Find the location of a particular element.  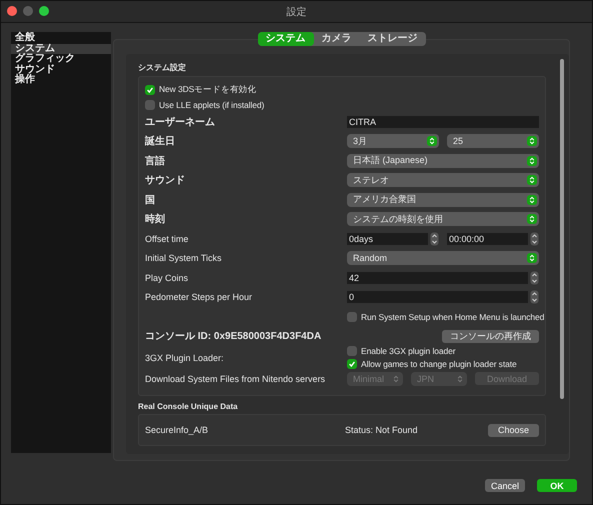

setting-label: Pedometer Steps per Hour is located at coordinates (198, 297).